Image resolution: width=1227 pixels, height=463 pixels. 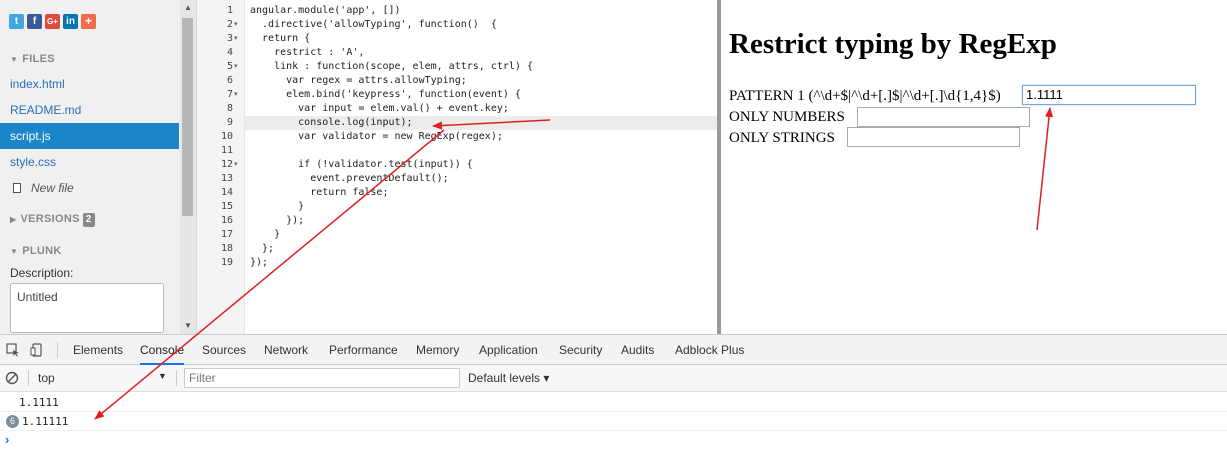 I want to click on line-number: 1, so click(x=229, y=10).